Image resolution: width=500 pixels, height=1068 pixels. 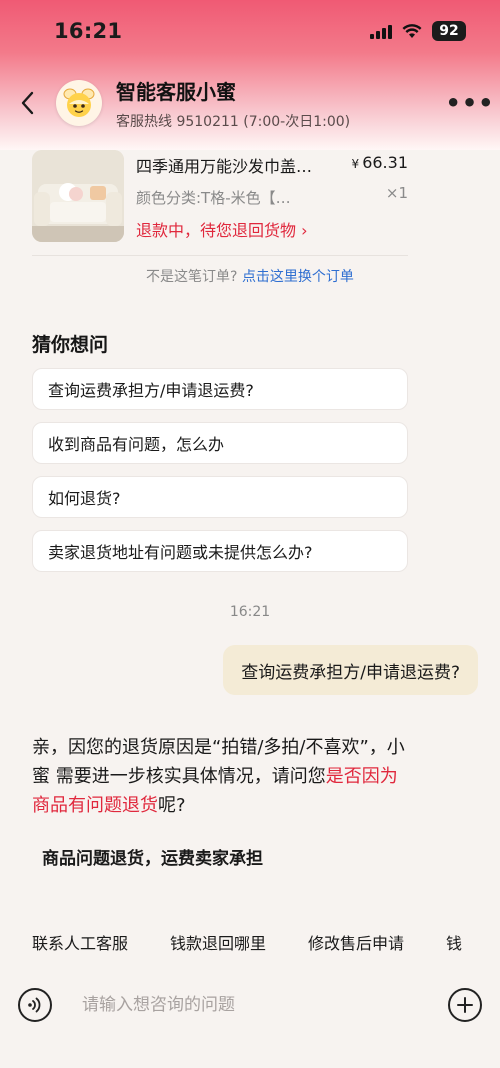 What do you see at coordinates (220, 443) in the screenshot?
I see `suggested-question: 收到商品有问题，怎么办` at bounding box center [220, 443].